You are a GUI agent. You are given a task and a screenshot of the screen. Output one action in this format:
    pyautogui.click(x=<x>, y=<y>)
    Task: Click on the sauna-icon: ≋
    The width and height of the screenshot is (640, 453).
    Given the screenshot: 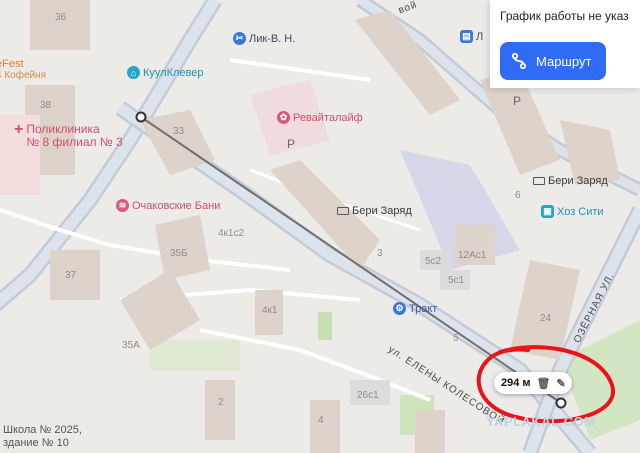 What is the action you would take?
    pyautogui.click(x=122, y=205)
    